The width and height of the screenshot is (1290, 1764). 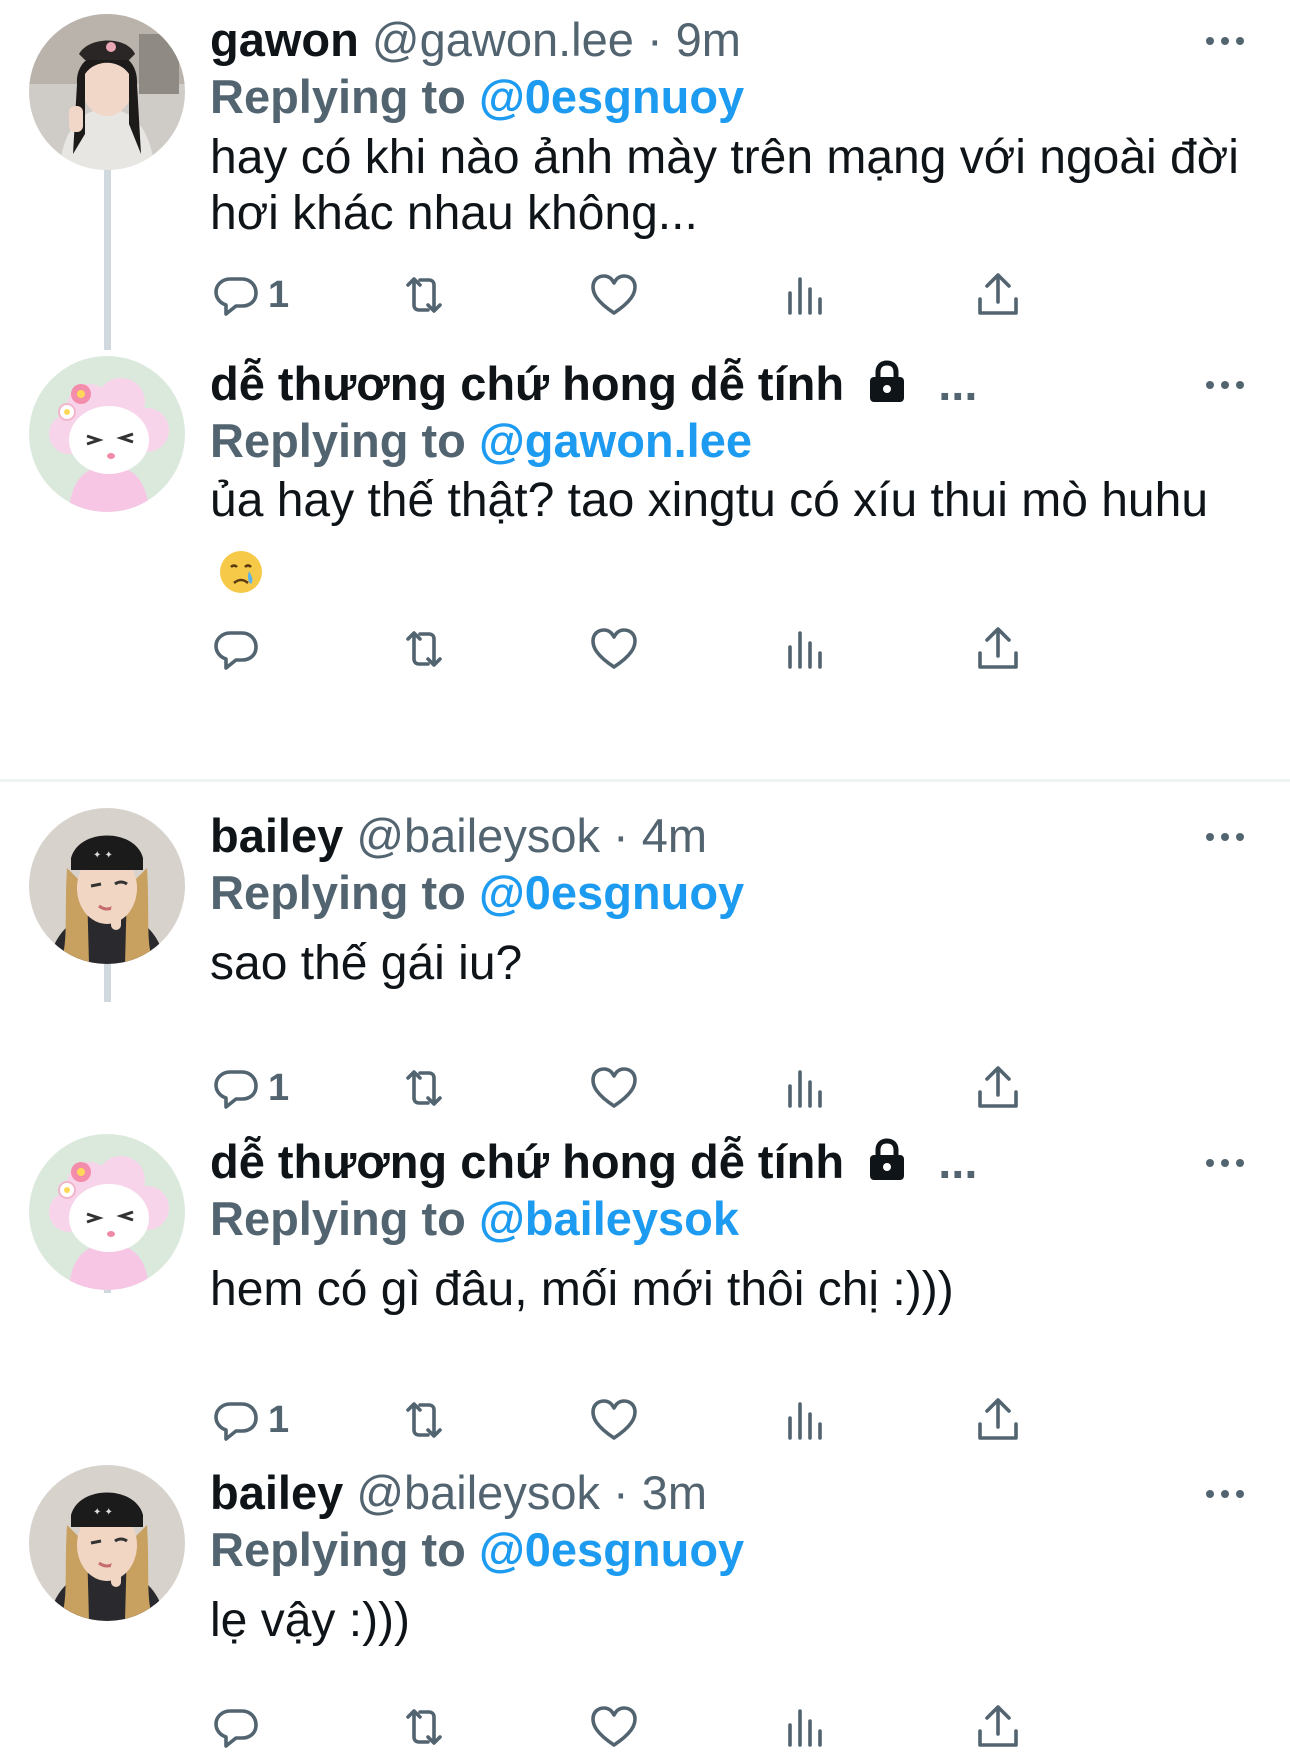 I want to click on display-name: gawon, so click(x=284, y=39).